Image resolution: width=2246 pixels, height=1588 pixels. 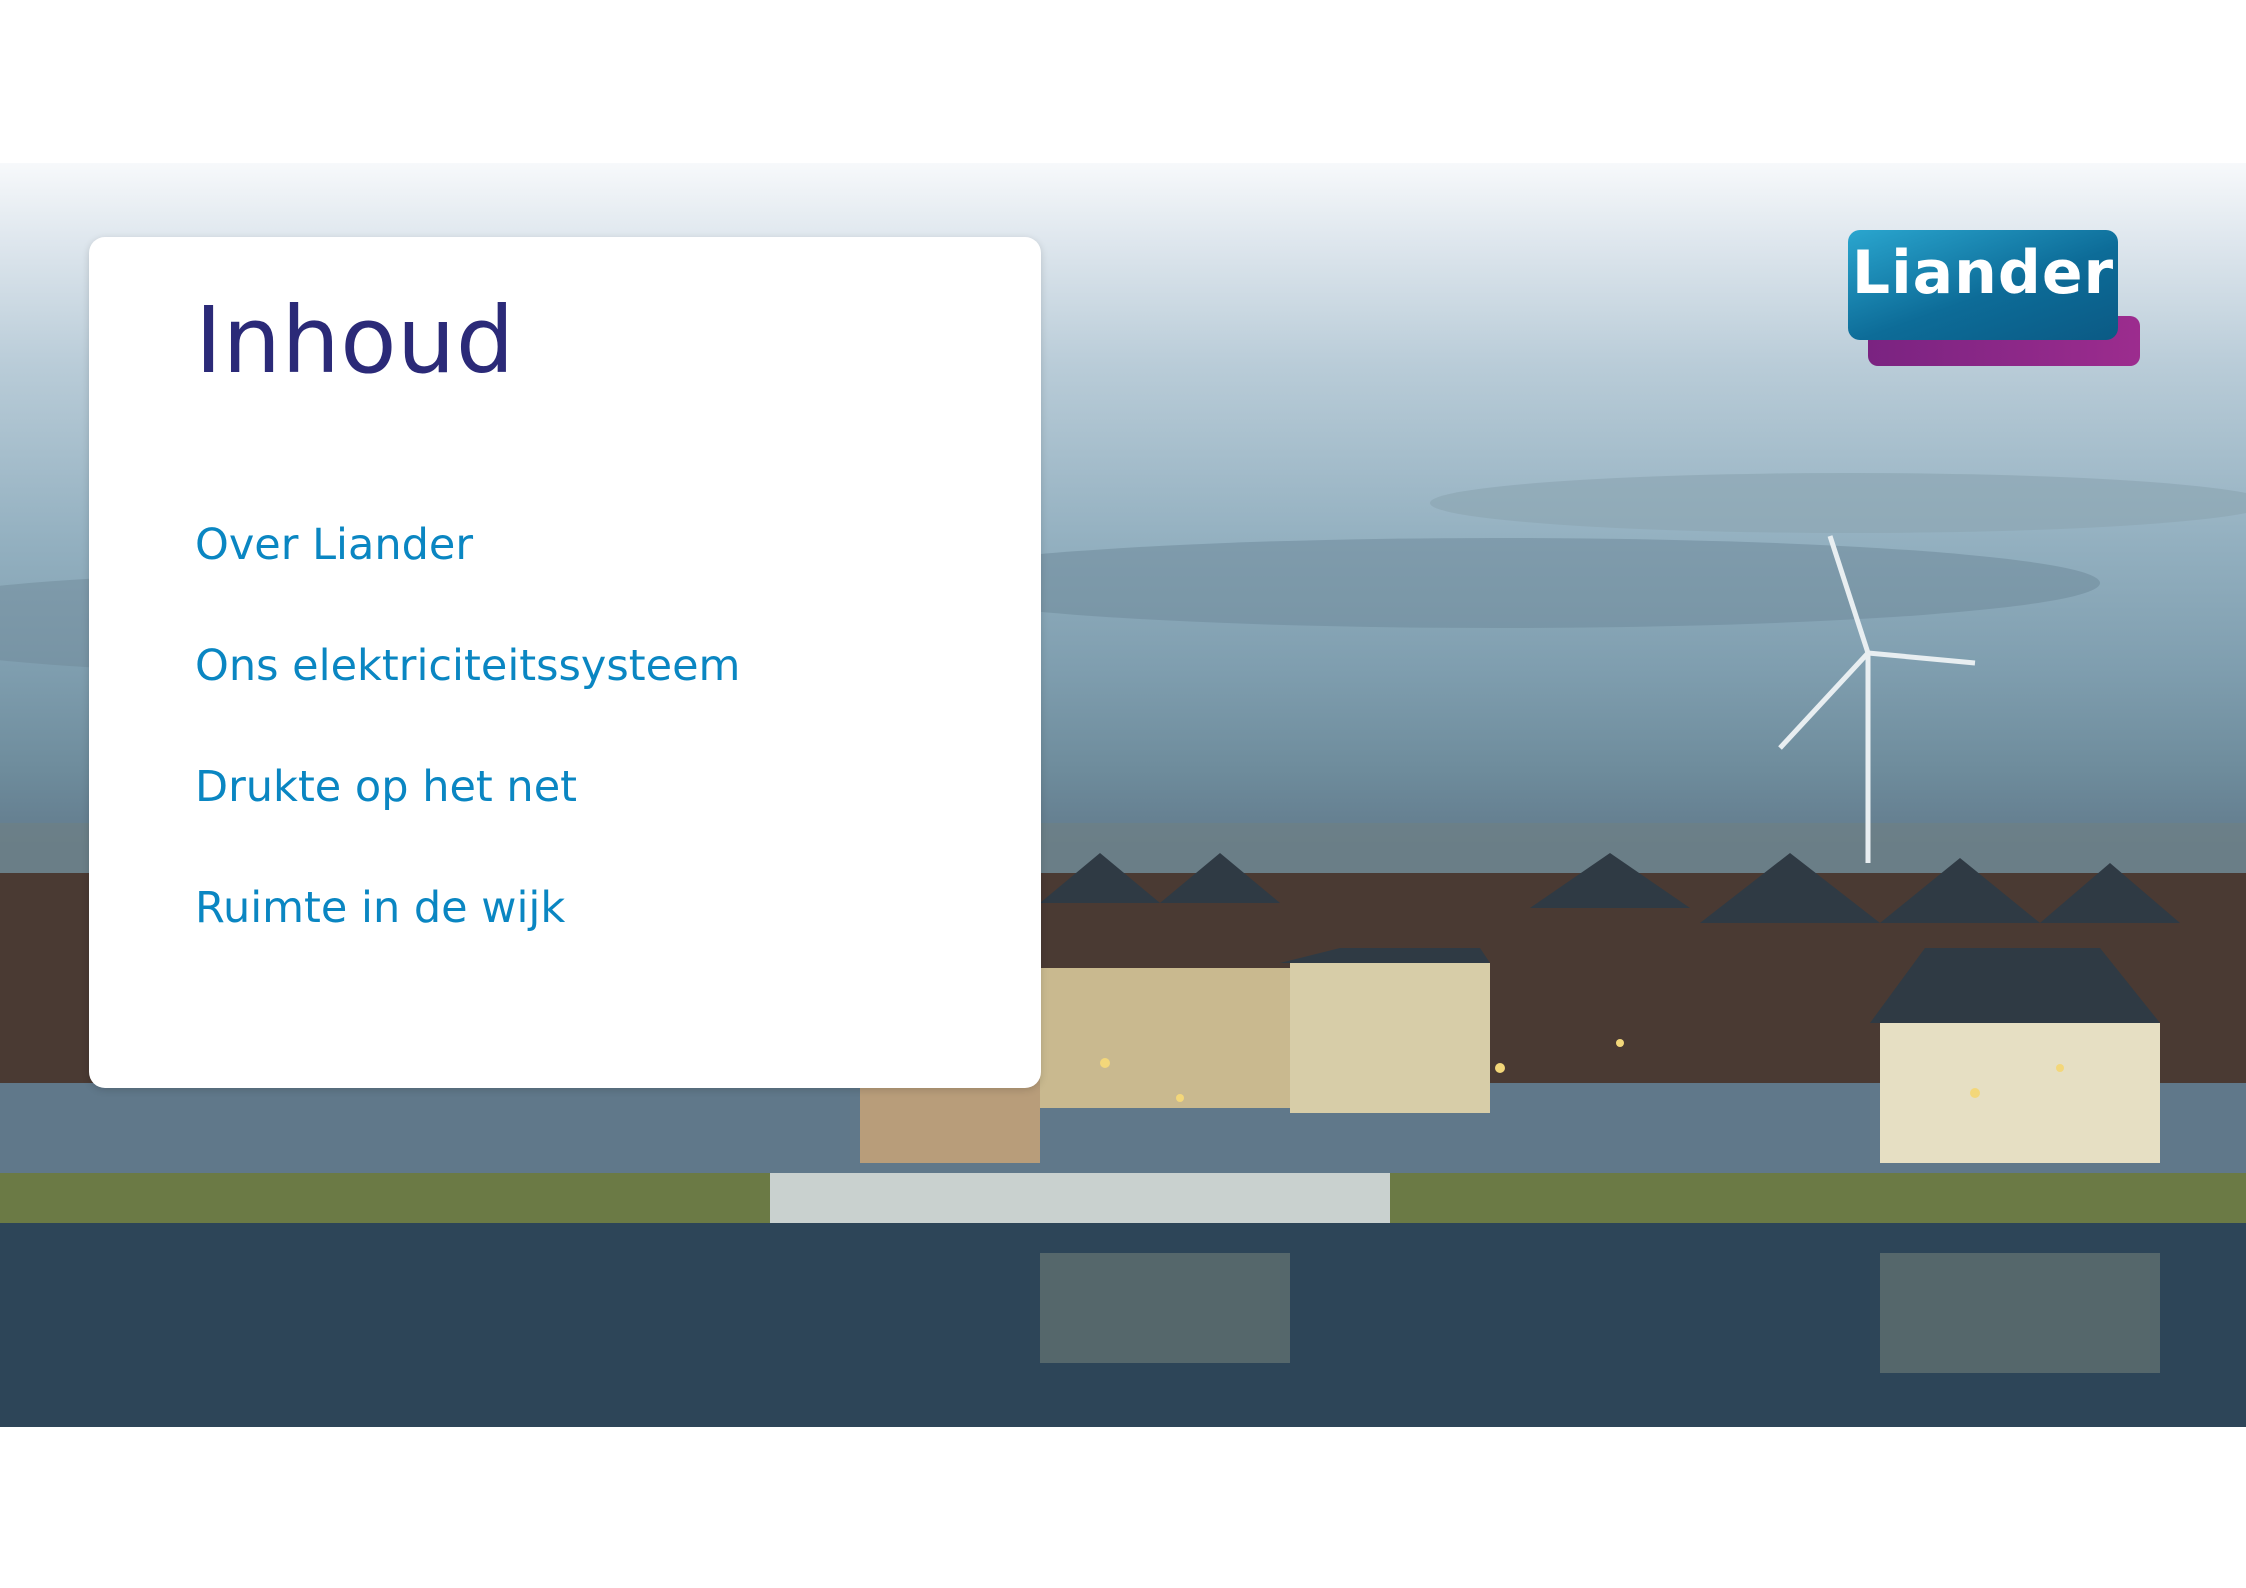 What do you see at coordinates (467, 942) in the screenshot?
I see `contents-item-ruimte-in-de-wijk: Ruimte in de wijk` at bounding box center [467, 942].